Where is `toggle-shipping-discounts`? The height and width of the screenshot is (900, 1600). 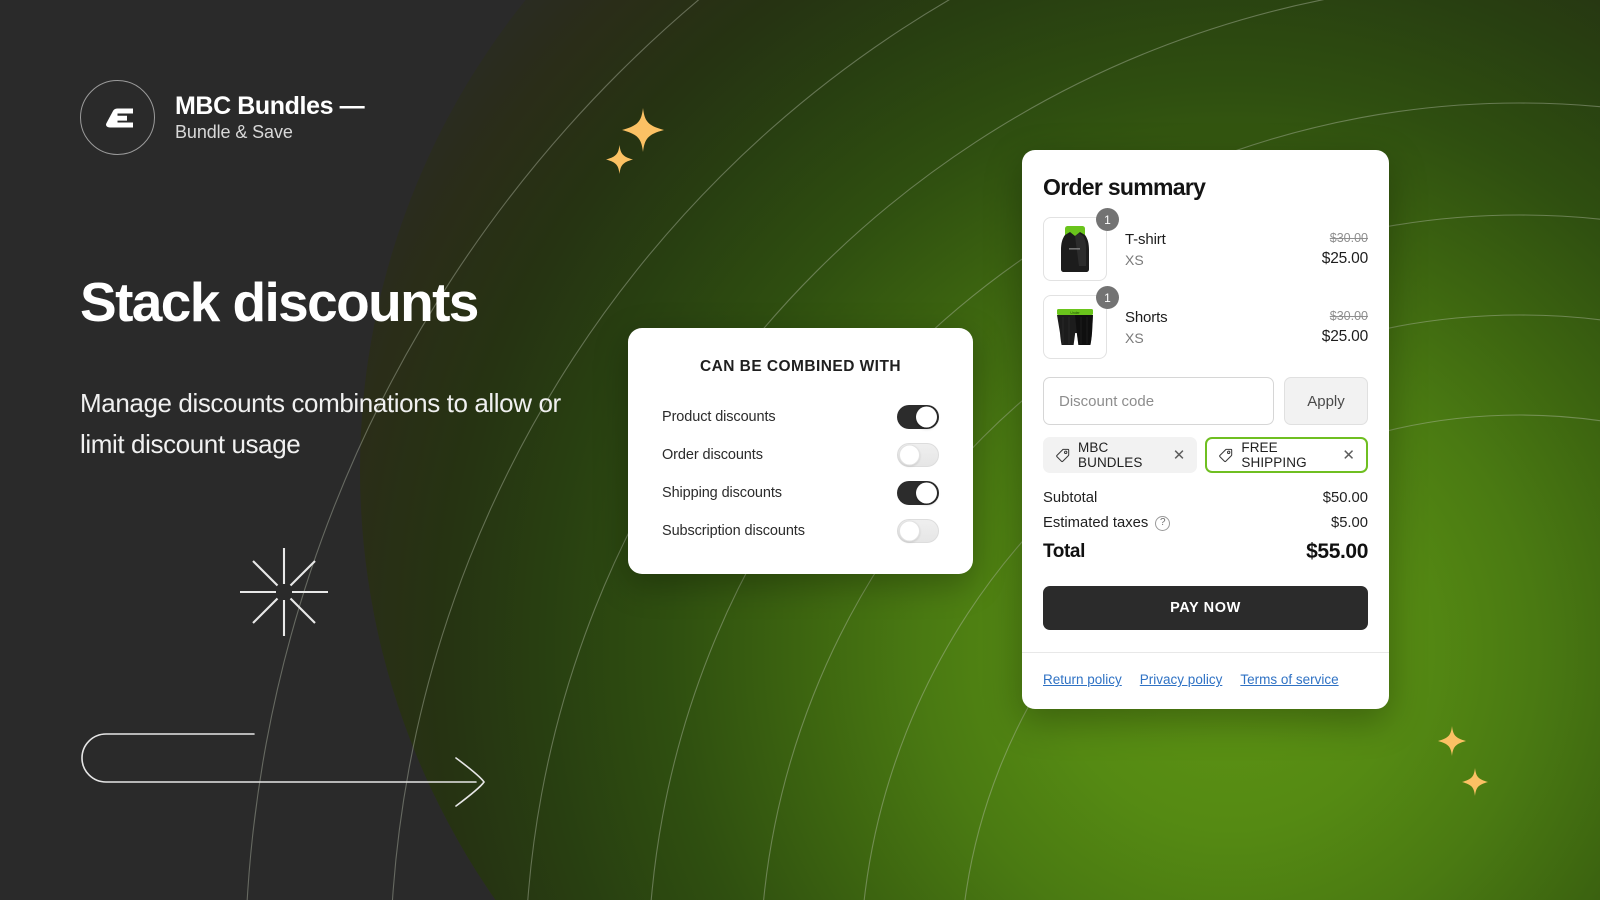
toggle-shipping-discounts is located at coordinates (918, 493).